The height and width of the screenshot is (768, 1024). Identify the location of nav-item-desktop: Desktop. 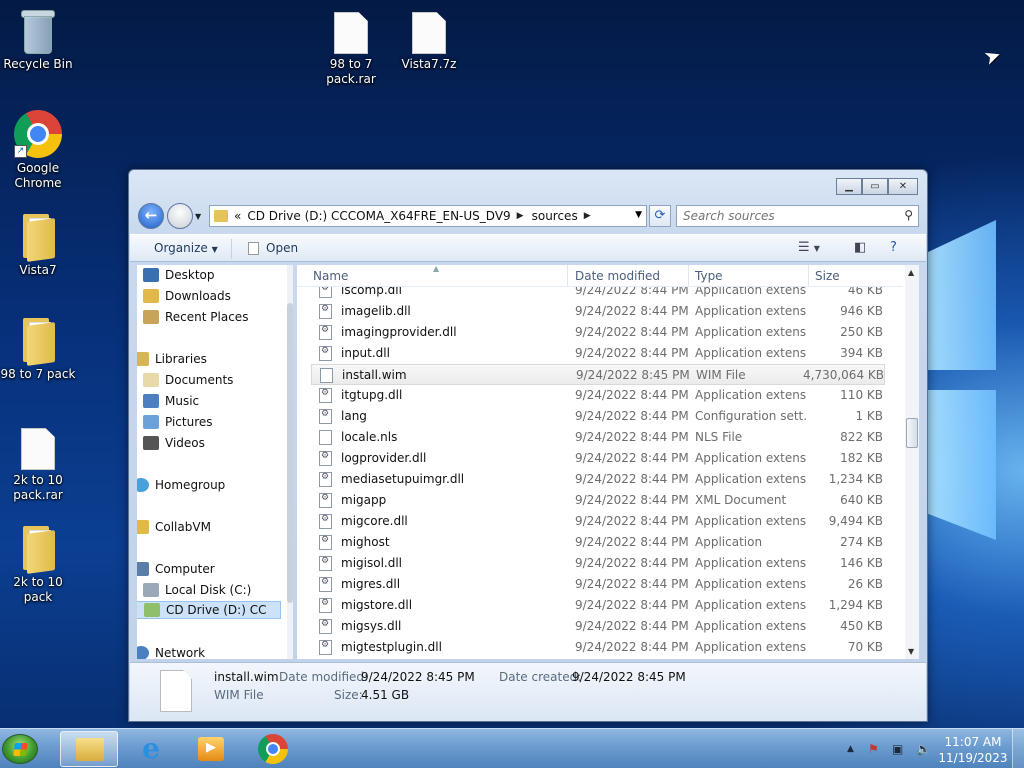
(179, 275).